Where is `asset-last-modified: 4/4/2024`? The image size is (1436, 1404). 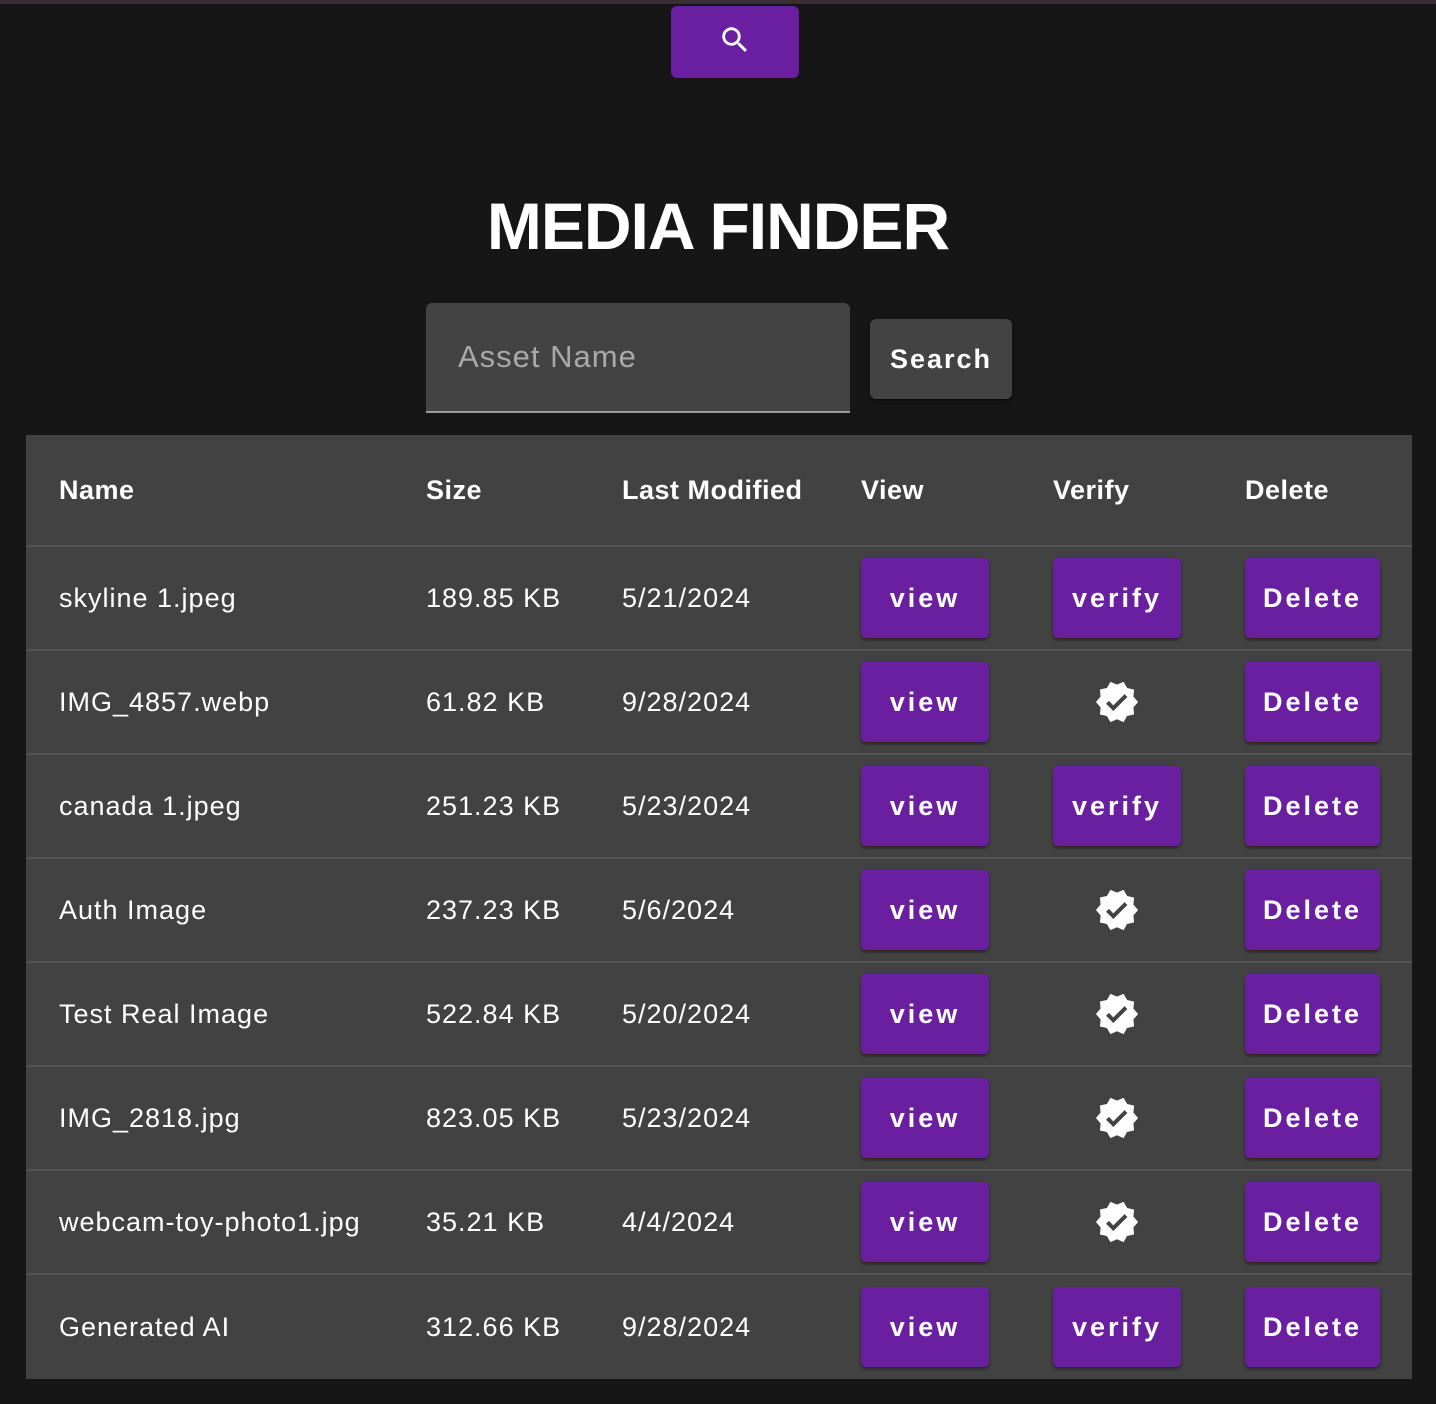 asset-last-modified: 4/4/2024 is located at coordinates (679, 1221).